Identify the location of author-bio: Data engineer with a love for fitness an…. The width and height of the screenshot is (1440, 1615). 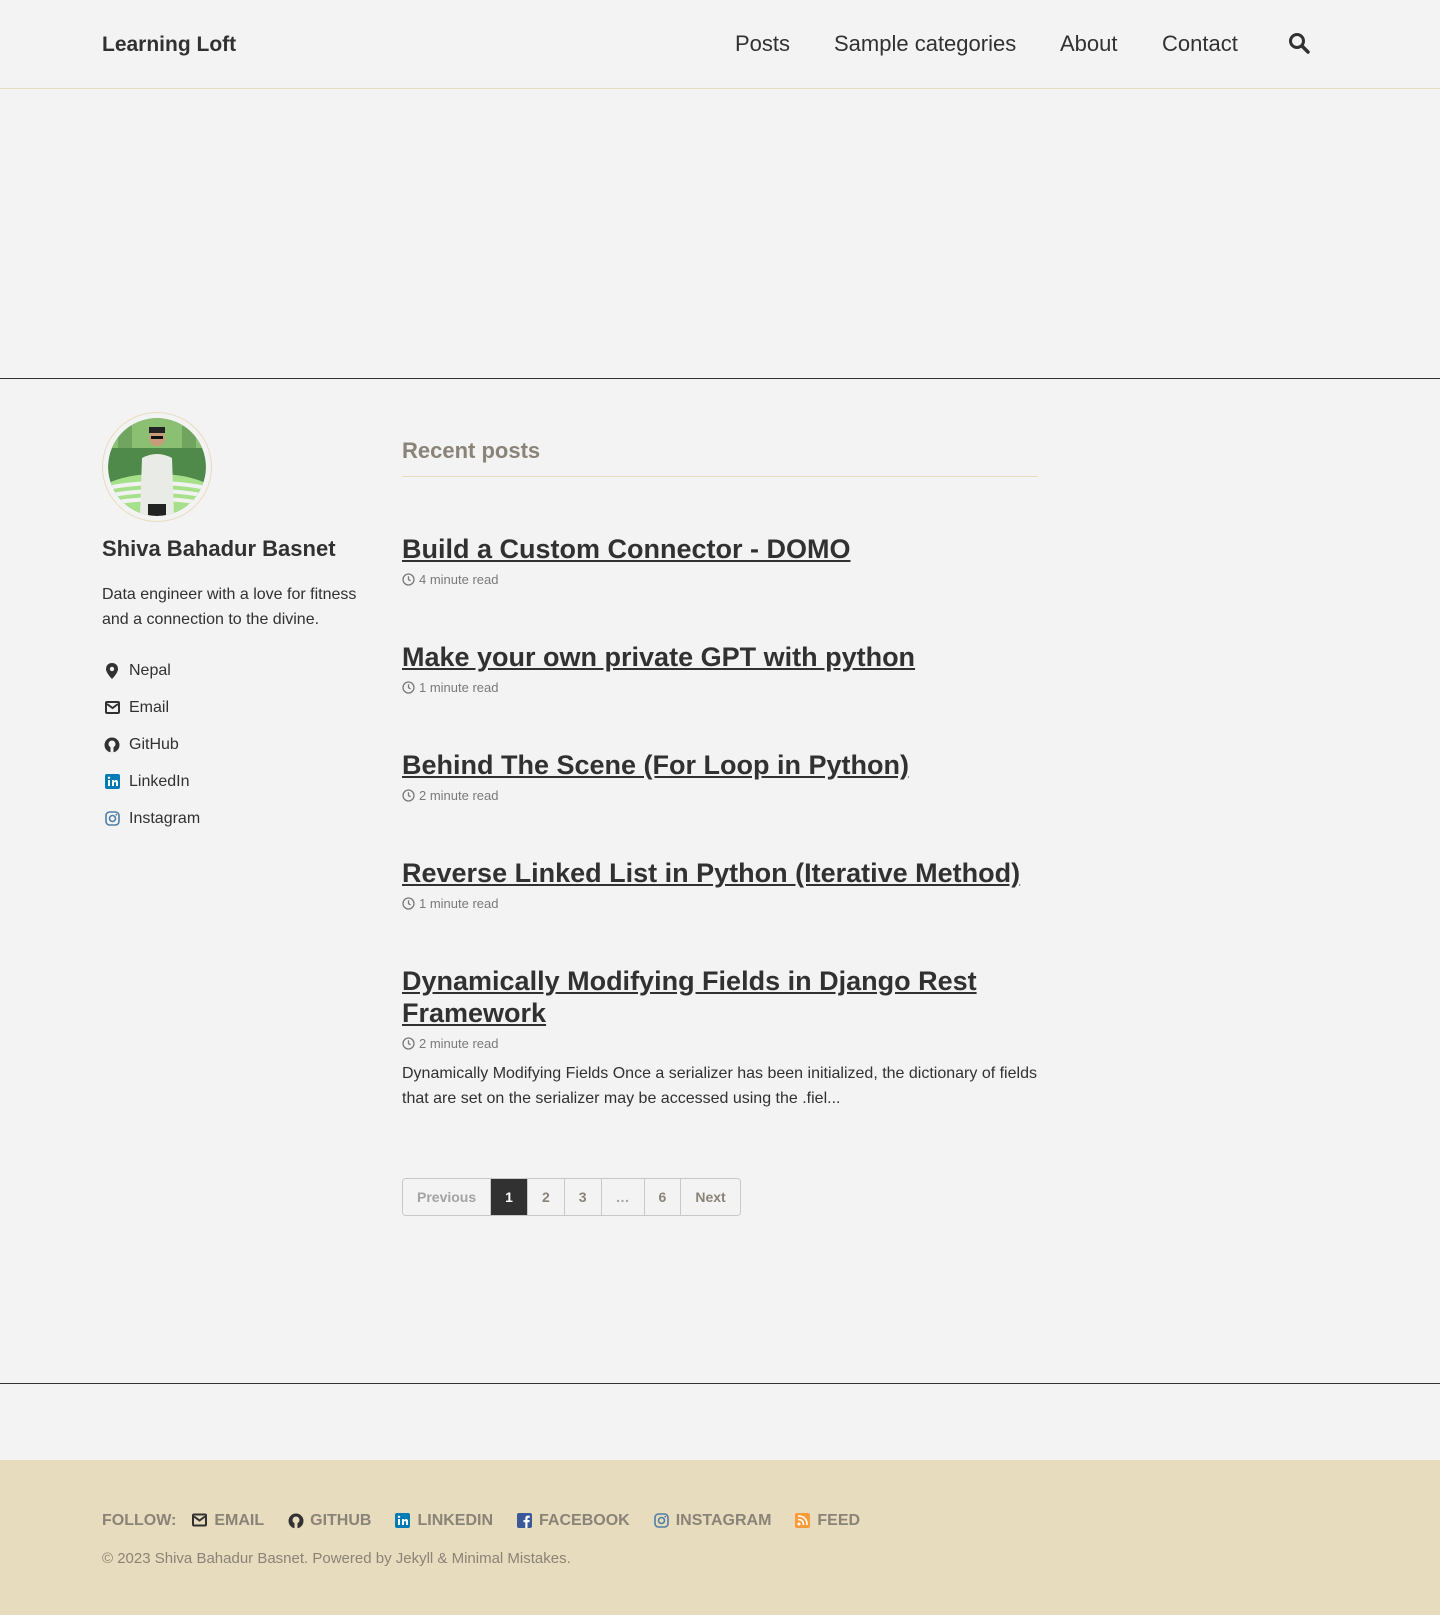
(229, 607).